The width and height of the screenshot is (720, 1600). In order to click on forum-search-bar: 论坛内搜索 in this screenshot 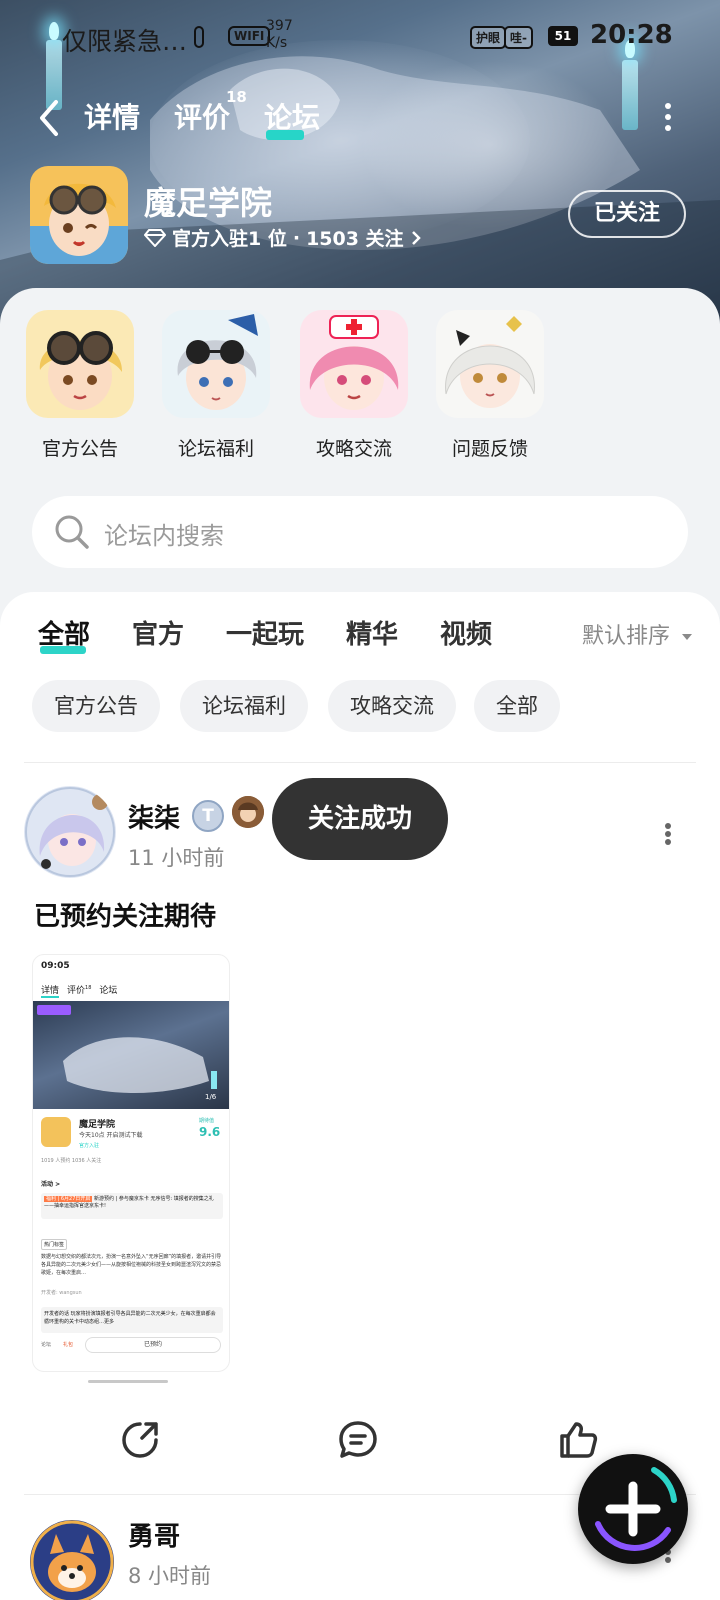, I will do `click(360, 532)`.